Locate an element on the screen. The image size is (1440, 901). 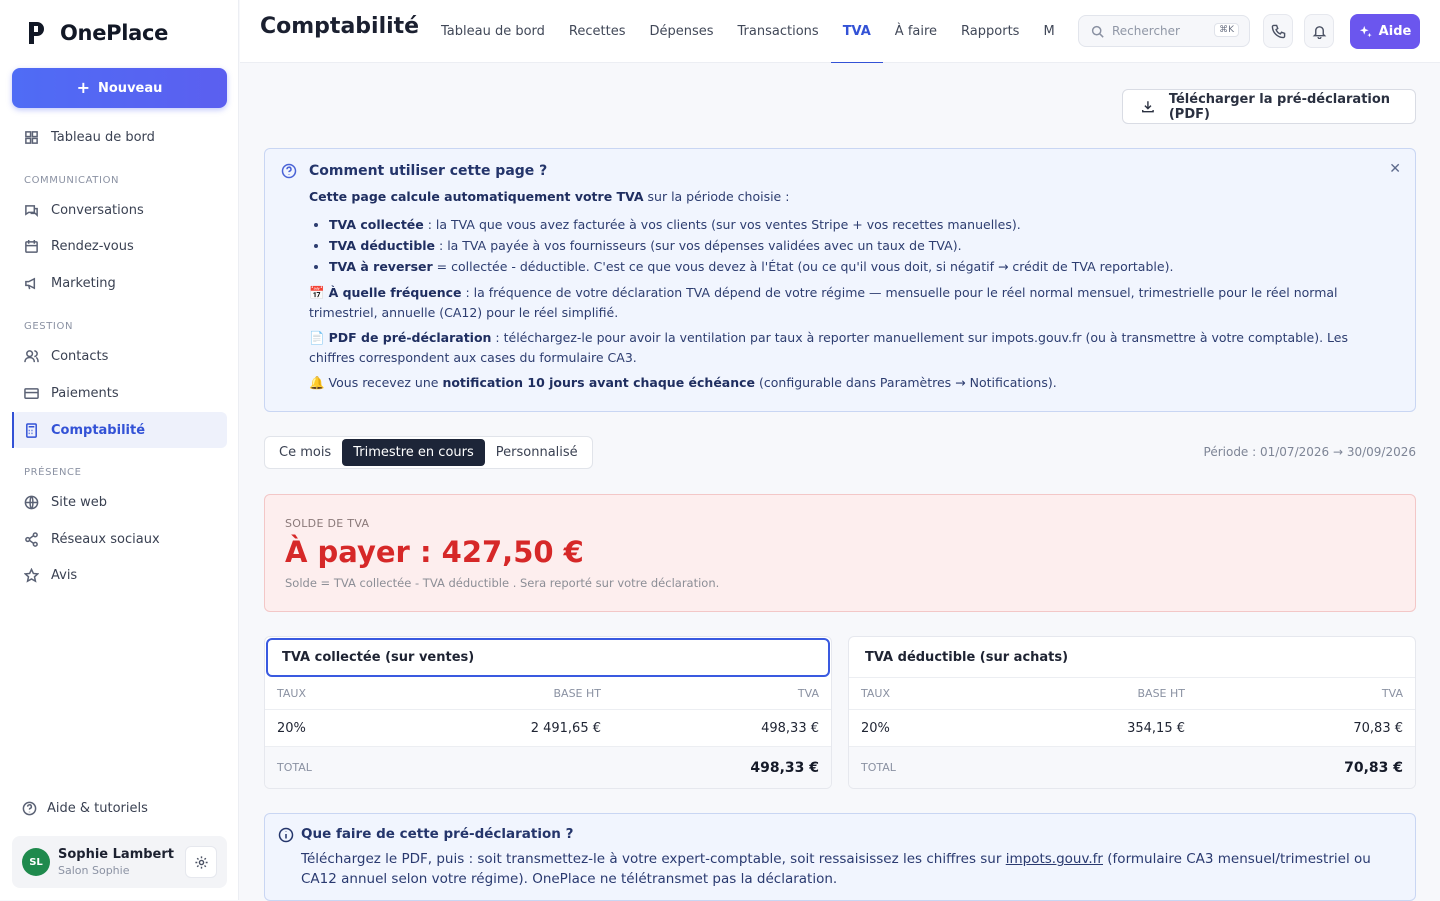
sidebar-item-dashboard: Tableau de bord is located at coordinates (119, 137).